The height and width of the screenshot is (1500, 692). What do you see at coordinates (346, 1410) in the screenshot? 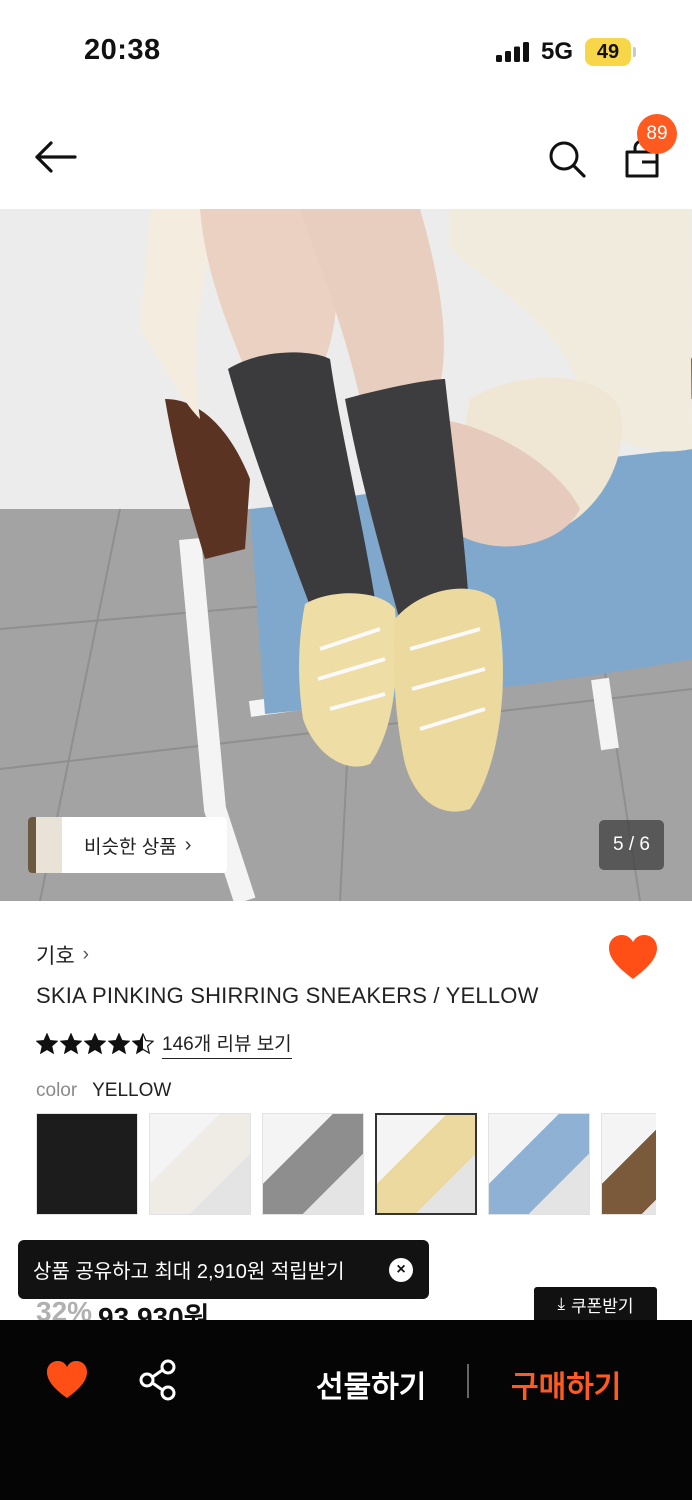
I see `bottom-action-bar: 선물하기 구매하기` at bounding box center [346, 1410].